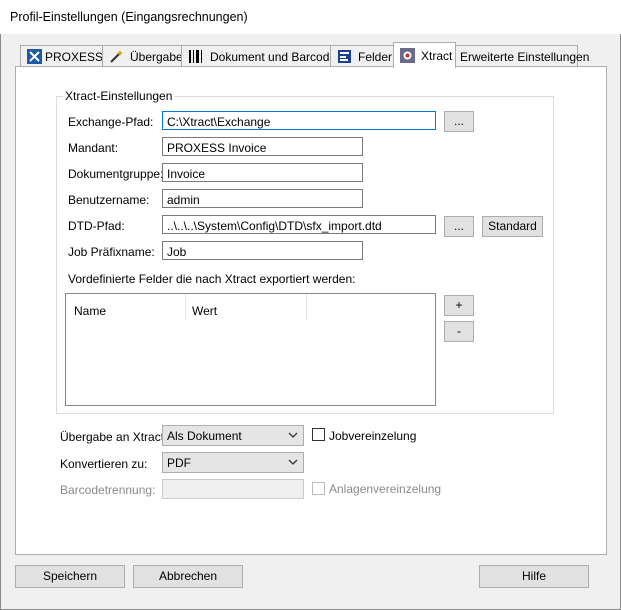 This screenshot has width=621, height=610. Describe the element at coordinates (111, 122) in the screenshot. I see `exchange-path-label: Exchange-Pfad:` at that location.